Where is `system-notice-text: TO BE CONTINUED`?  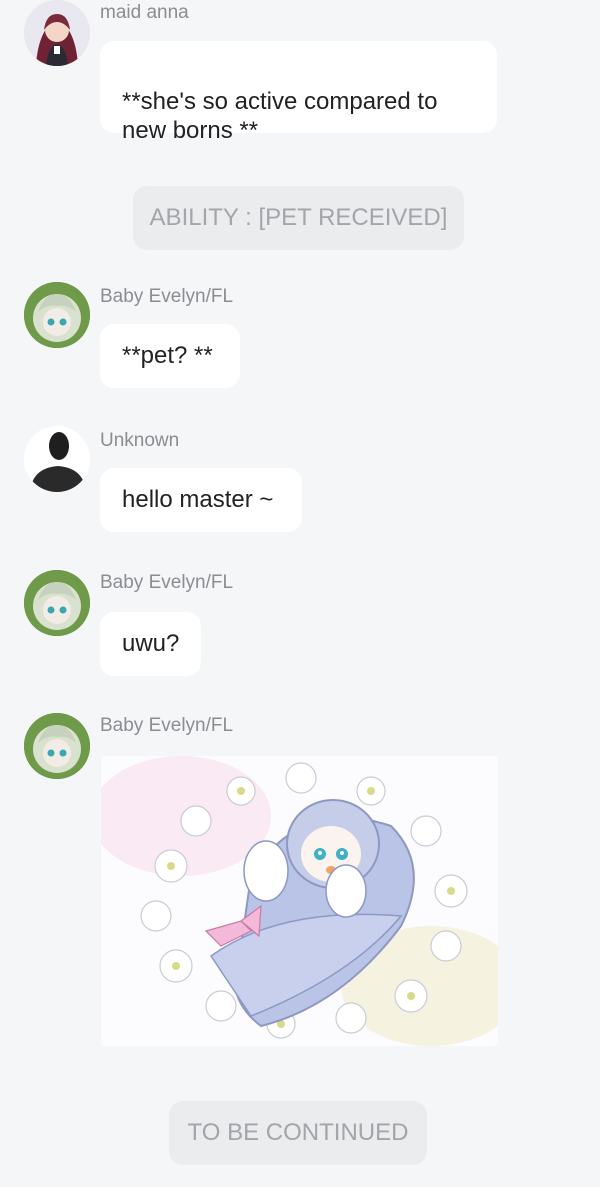
system-notice-text: TO BE CONTINUED is located at coordinates (298, 1132).